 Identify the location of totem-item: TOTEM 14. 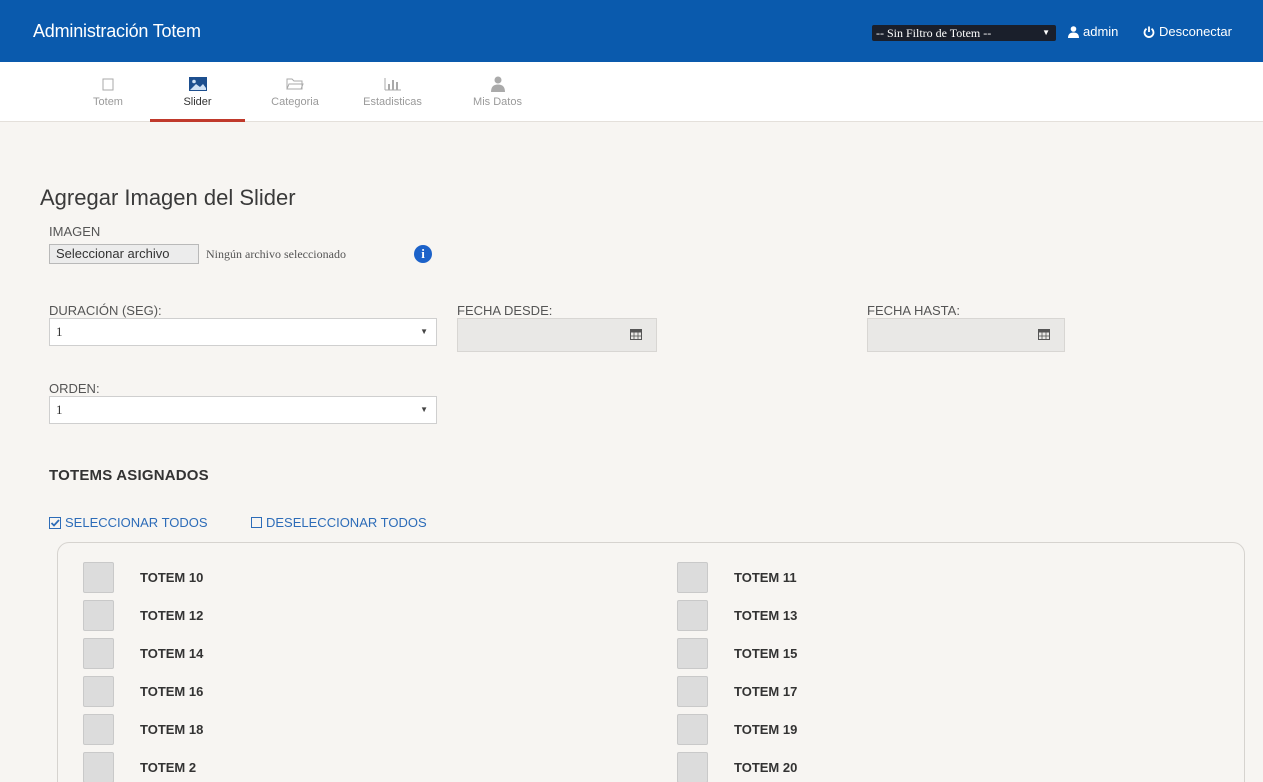
(143, 653).